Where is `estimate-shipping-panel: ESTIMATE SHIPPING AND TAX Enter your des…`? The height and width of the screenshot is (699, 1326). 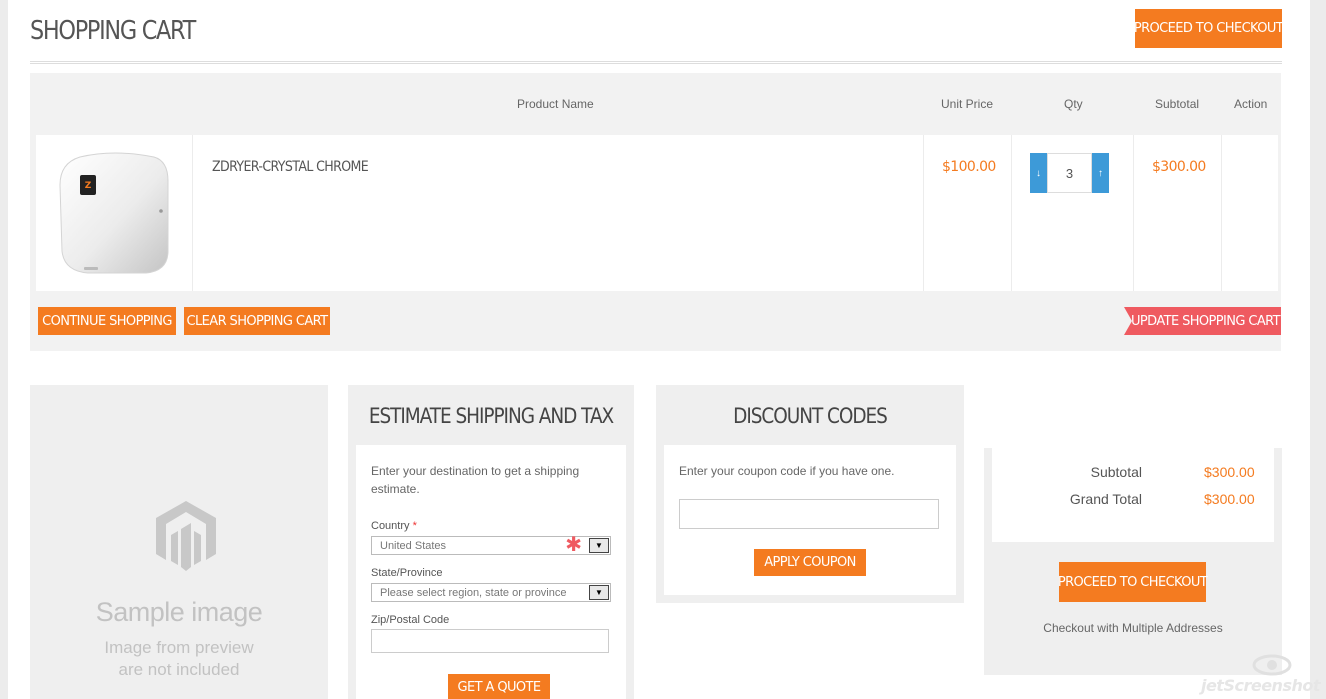 estimate-shipping-panel: ESTIMATE SHIPPING AND TAX Enter your des… is located at coordinates (491, 542).